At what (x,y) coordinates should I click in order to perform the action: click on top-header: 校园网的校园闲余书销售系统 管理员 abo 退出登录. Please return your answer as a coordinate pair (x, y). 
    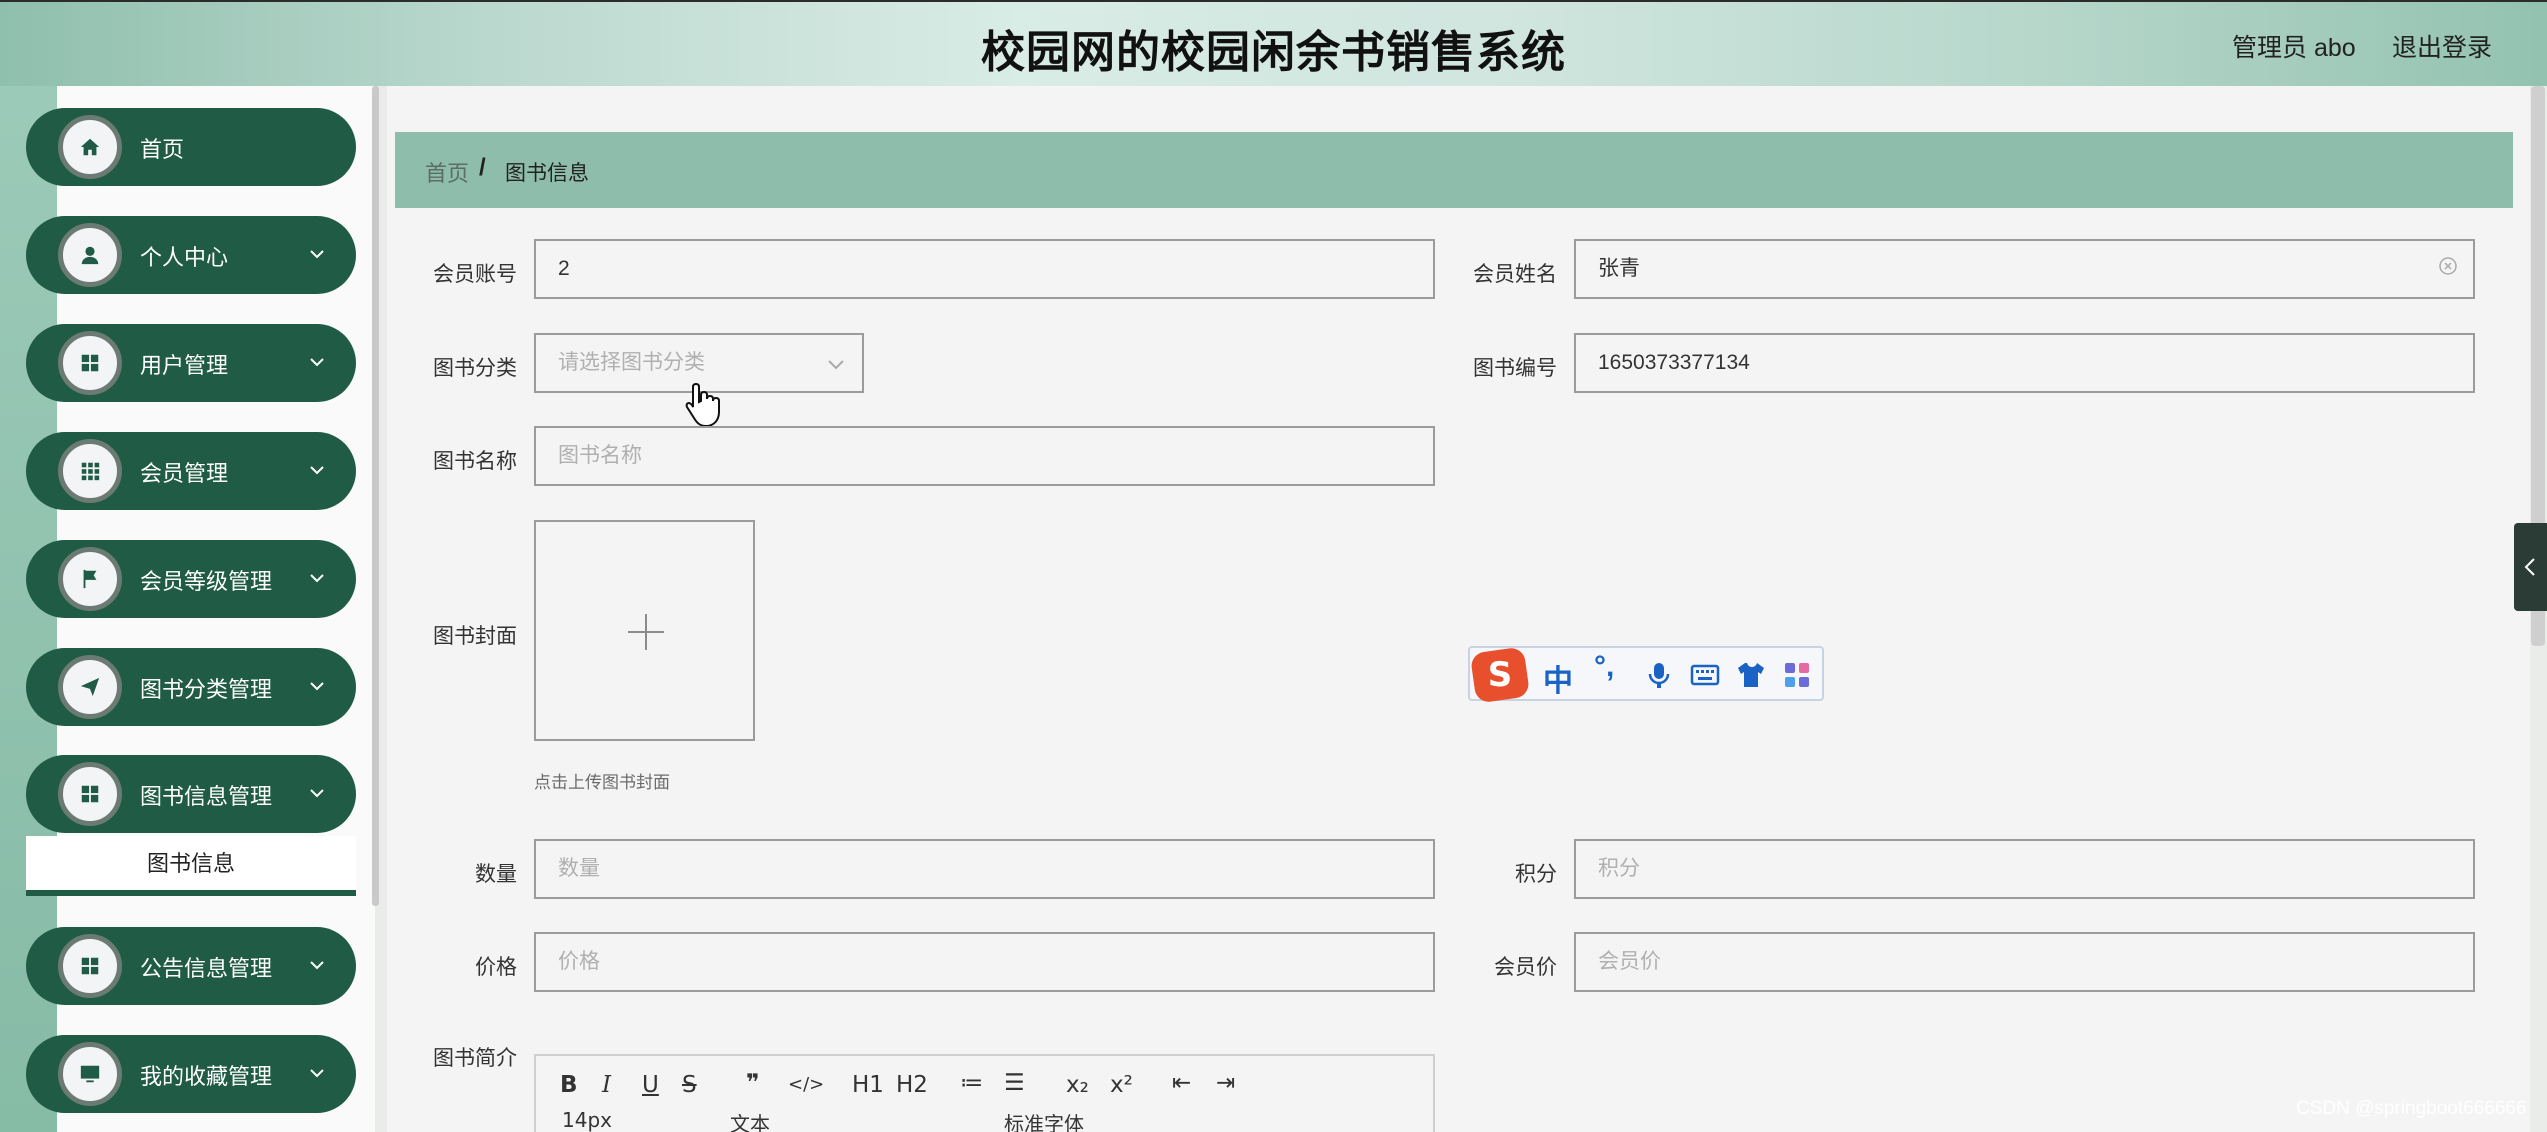
    Looking at the image, I should click on (1273, 43).